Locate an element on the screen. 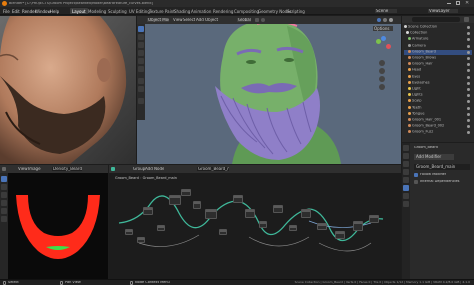  outliner-row: Armature is located at coordinates (438, 39).